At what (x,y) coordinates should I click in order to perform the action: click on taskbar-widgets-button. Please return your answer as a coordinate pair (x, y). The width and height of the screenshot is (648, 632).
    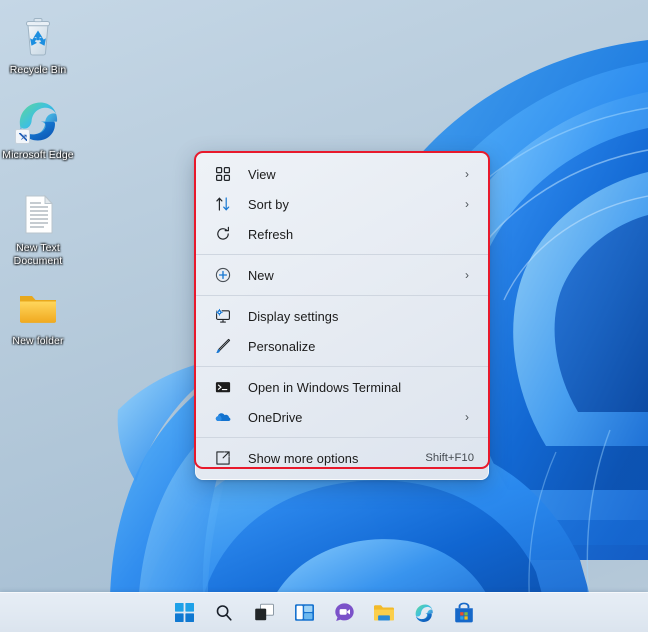
    Looking at the image, I should click on (304, 613).